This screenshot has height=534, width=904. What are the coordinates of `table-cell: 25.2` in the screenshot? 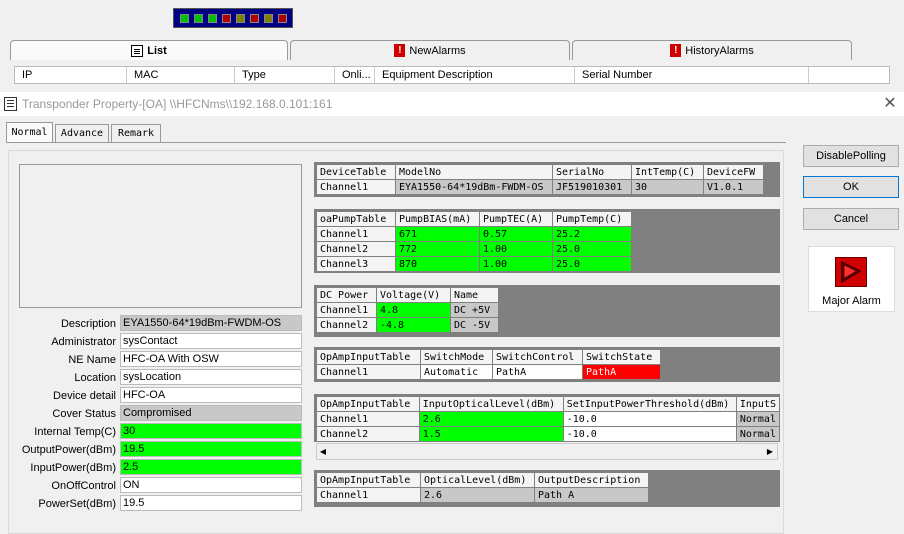 It's located at (592, 234).